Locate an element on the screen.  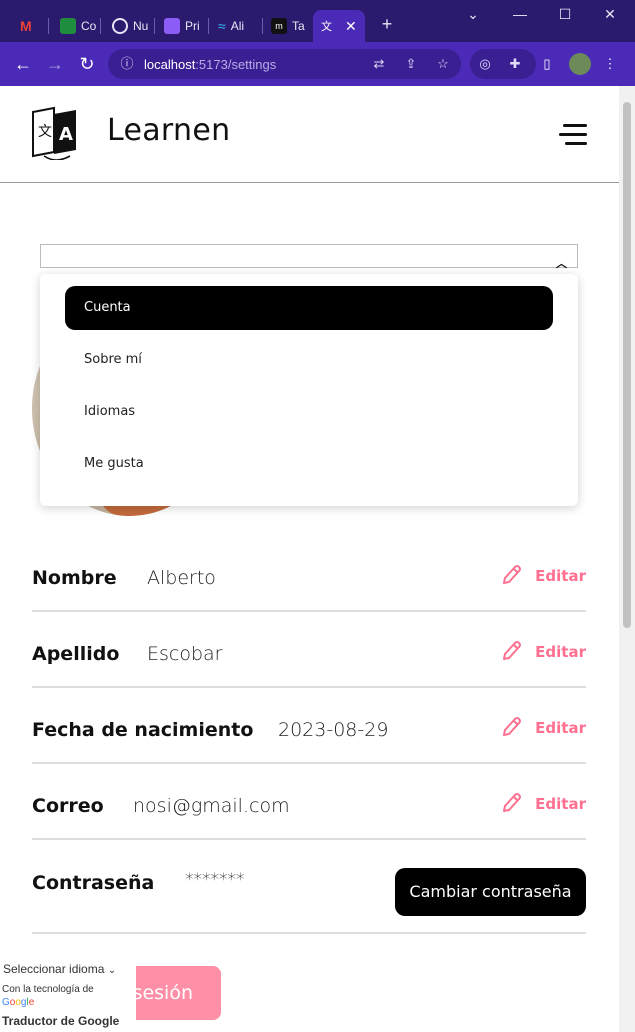
sidepanel-icon: ▯ is located at coordinates (547, 64).